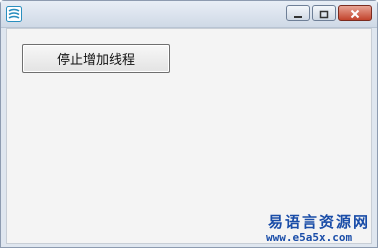 The image size is (380, 250). Describe the element at coordinates (319, 222) in the screenshot. I see `watermark-title: 易语言资源网` at that location.